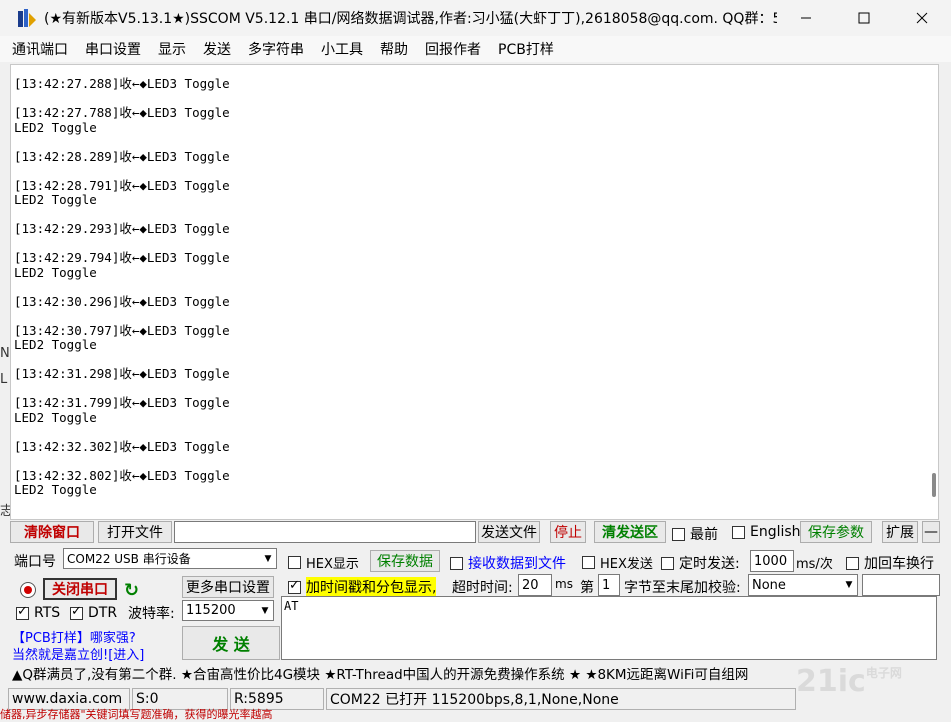  I want to click on receive-line: [13:42:31.298]收←◆LED3 Toggle, so click(122, 373).